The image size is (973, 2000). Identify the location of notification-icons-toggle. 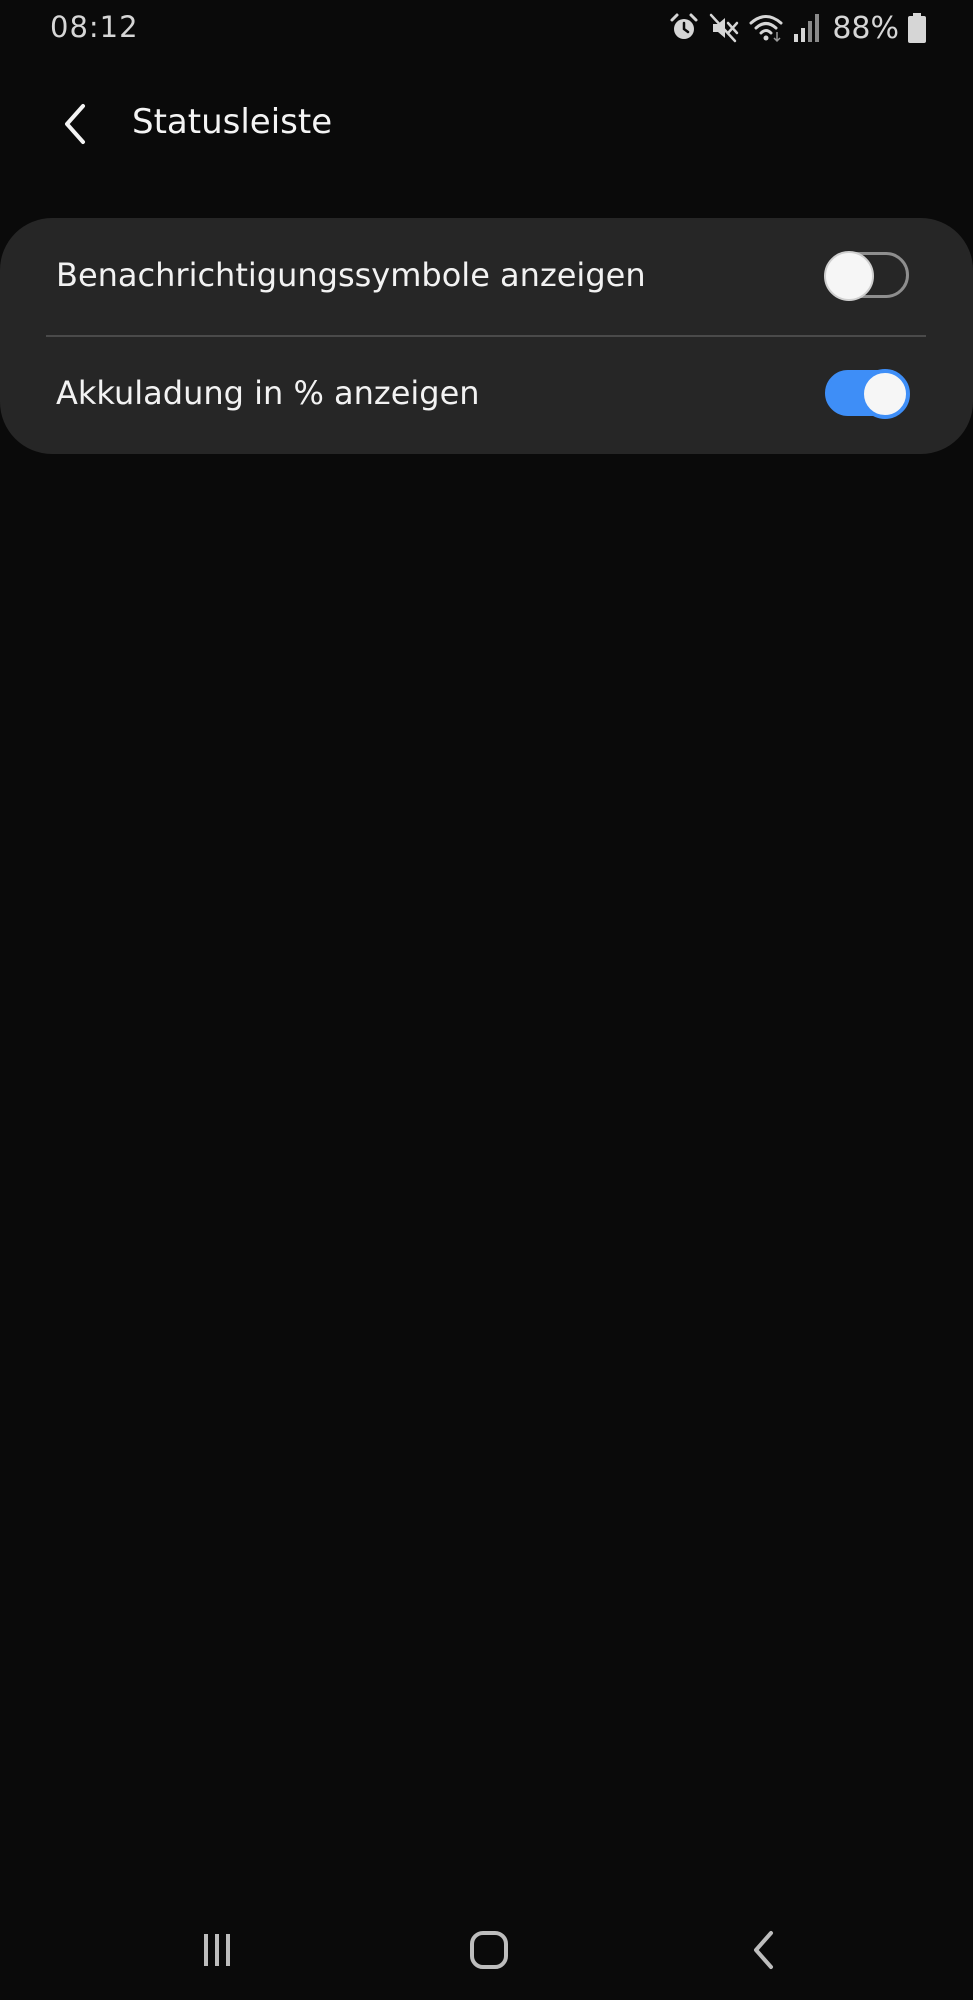
(866, 276).